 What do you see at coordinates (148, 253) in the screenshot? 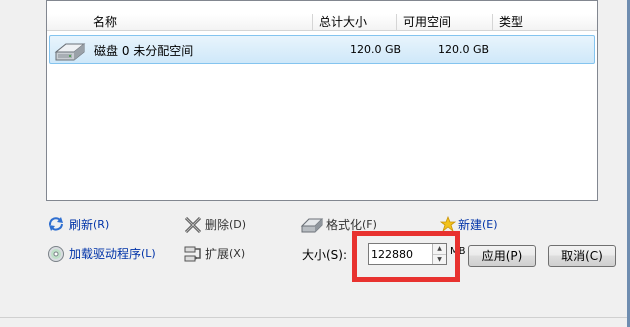
I see `load-driver-accesskey: (L)` at bounding box center [148, 253].